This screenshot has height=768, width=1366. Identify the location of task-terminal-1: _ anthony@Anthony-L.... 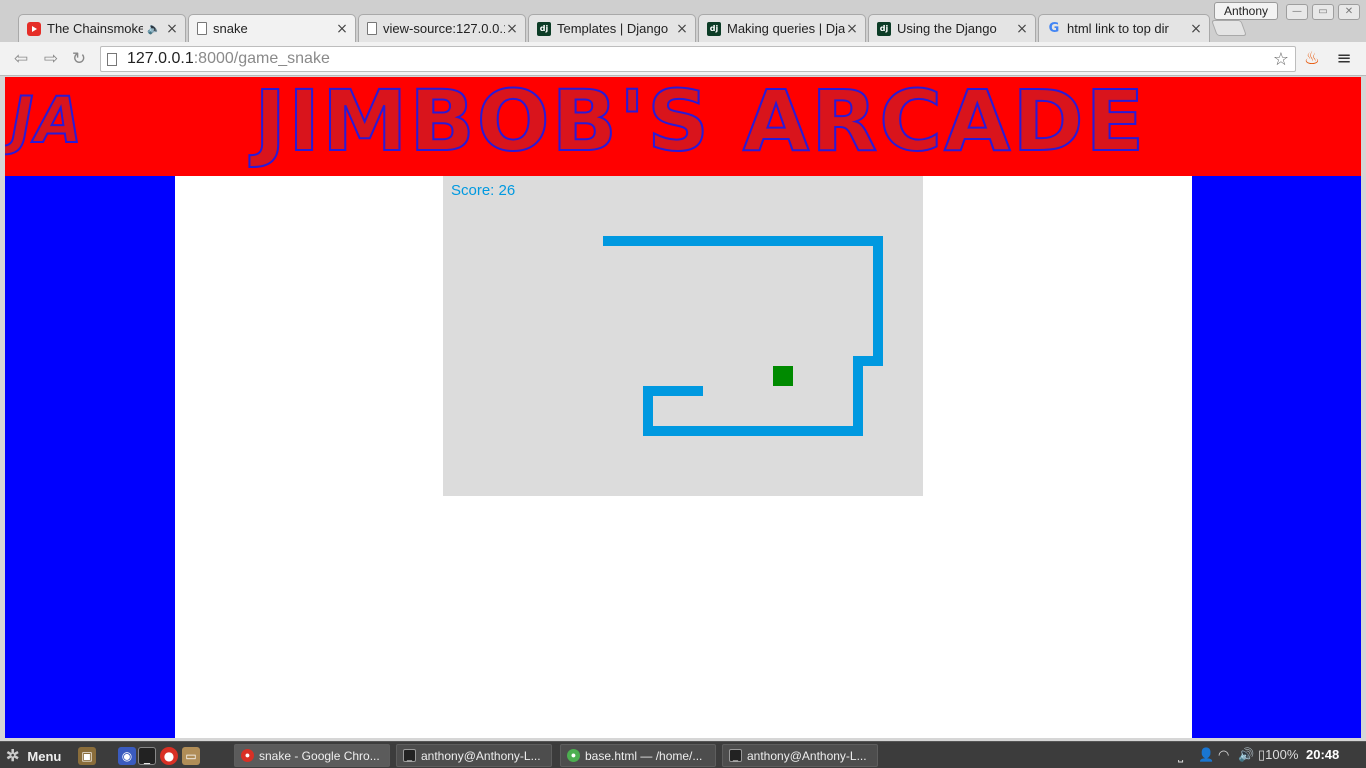
(474, 755).